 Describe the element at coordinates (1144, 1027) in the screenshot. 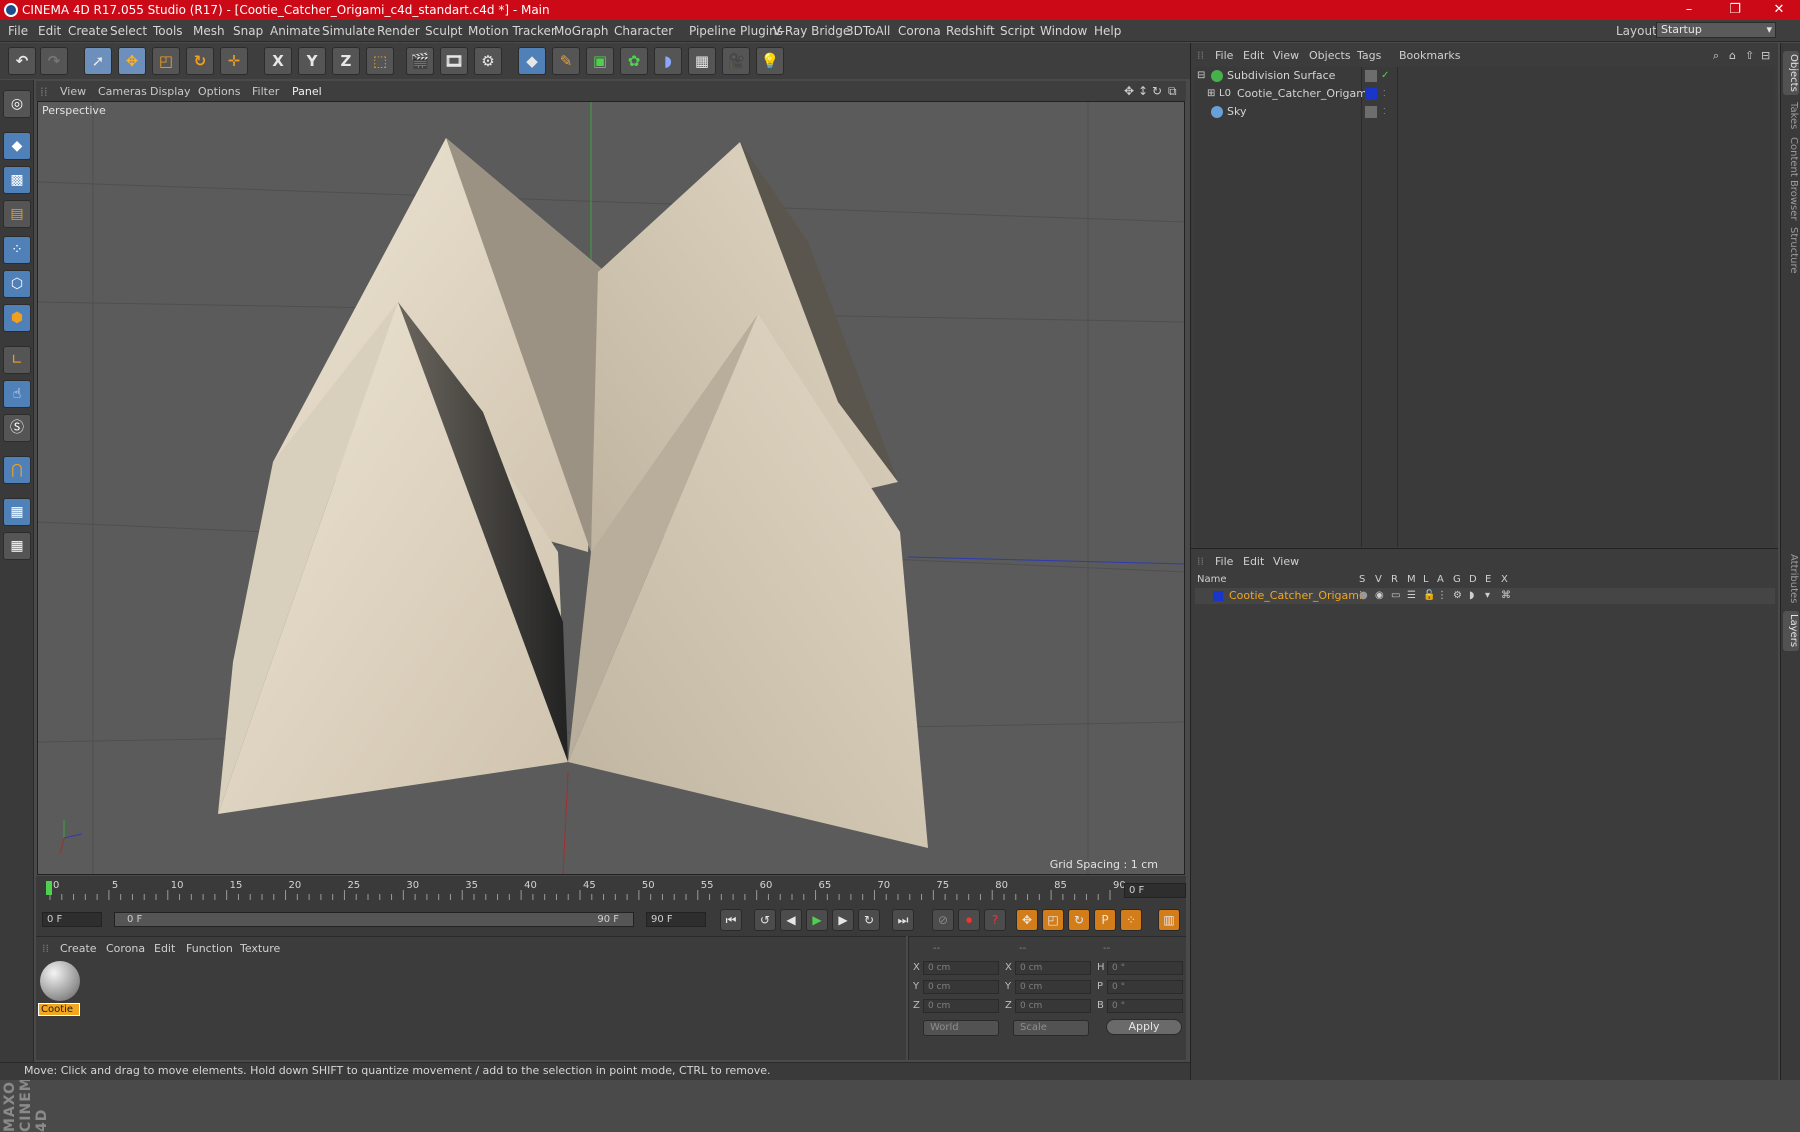

I see `apply-button: Apply` at that location.